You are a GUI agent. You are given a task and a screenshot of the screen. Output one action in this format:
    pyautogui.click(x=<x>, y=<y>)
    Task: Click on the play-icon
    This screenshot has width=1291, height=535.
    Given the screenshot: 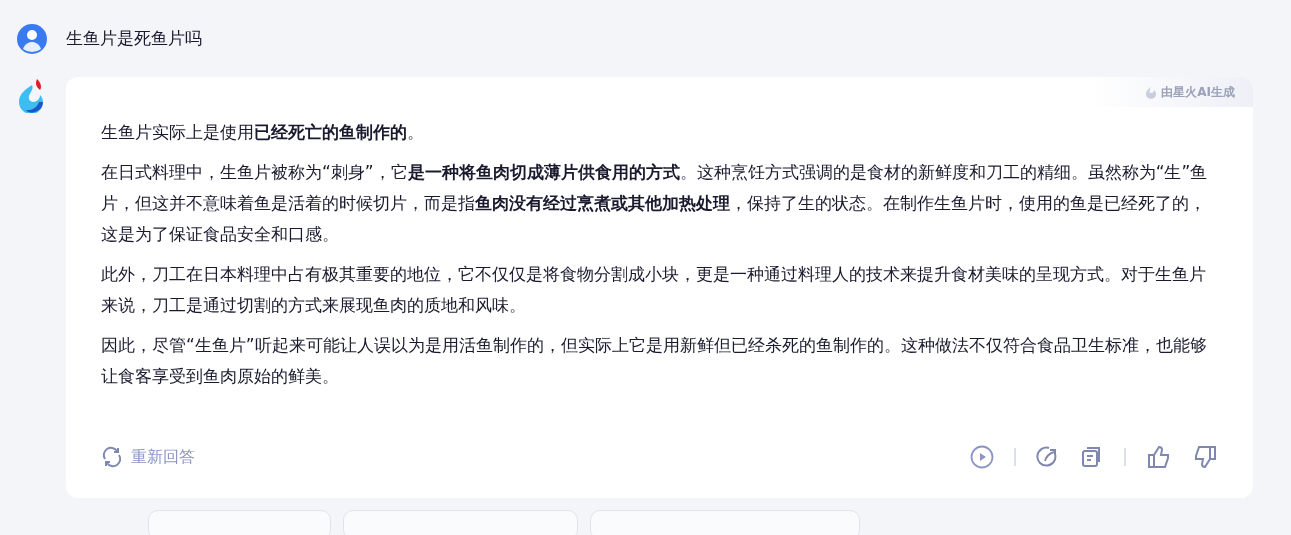 What is the action you would take?
    pyautogui.click(x=982, y=457)
    